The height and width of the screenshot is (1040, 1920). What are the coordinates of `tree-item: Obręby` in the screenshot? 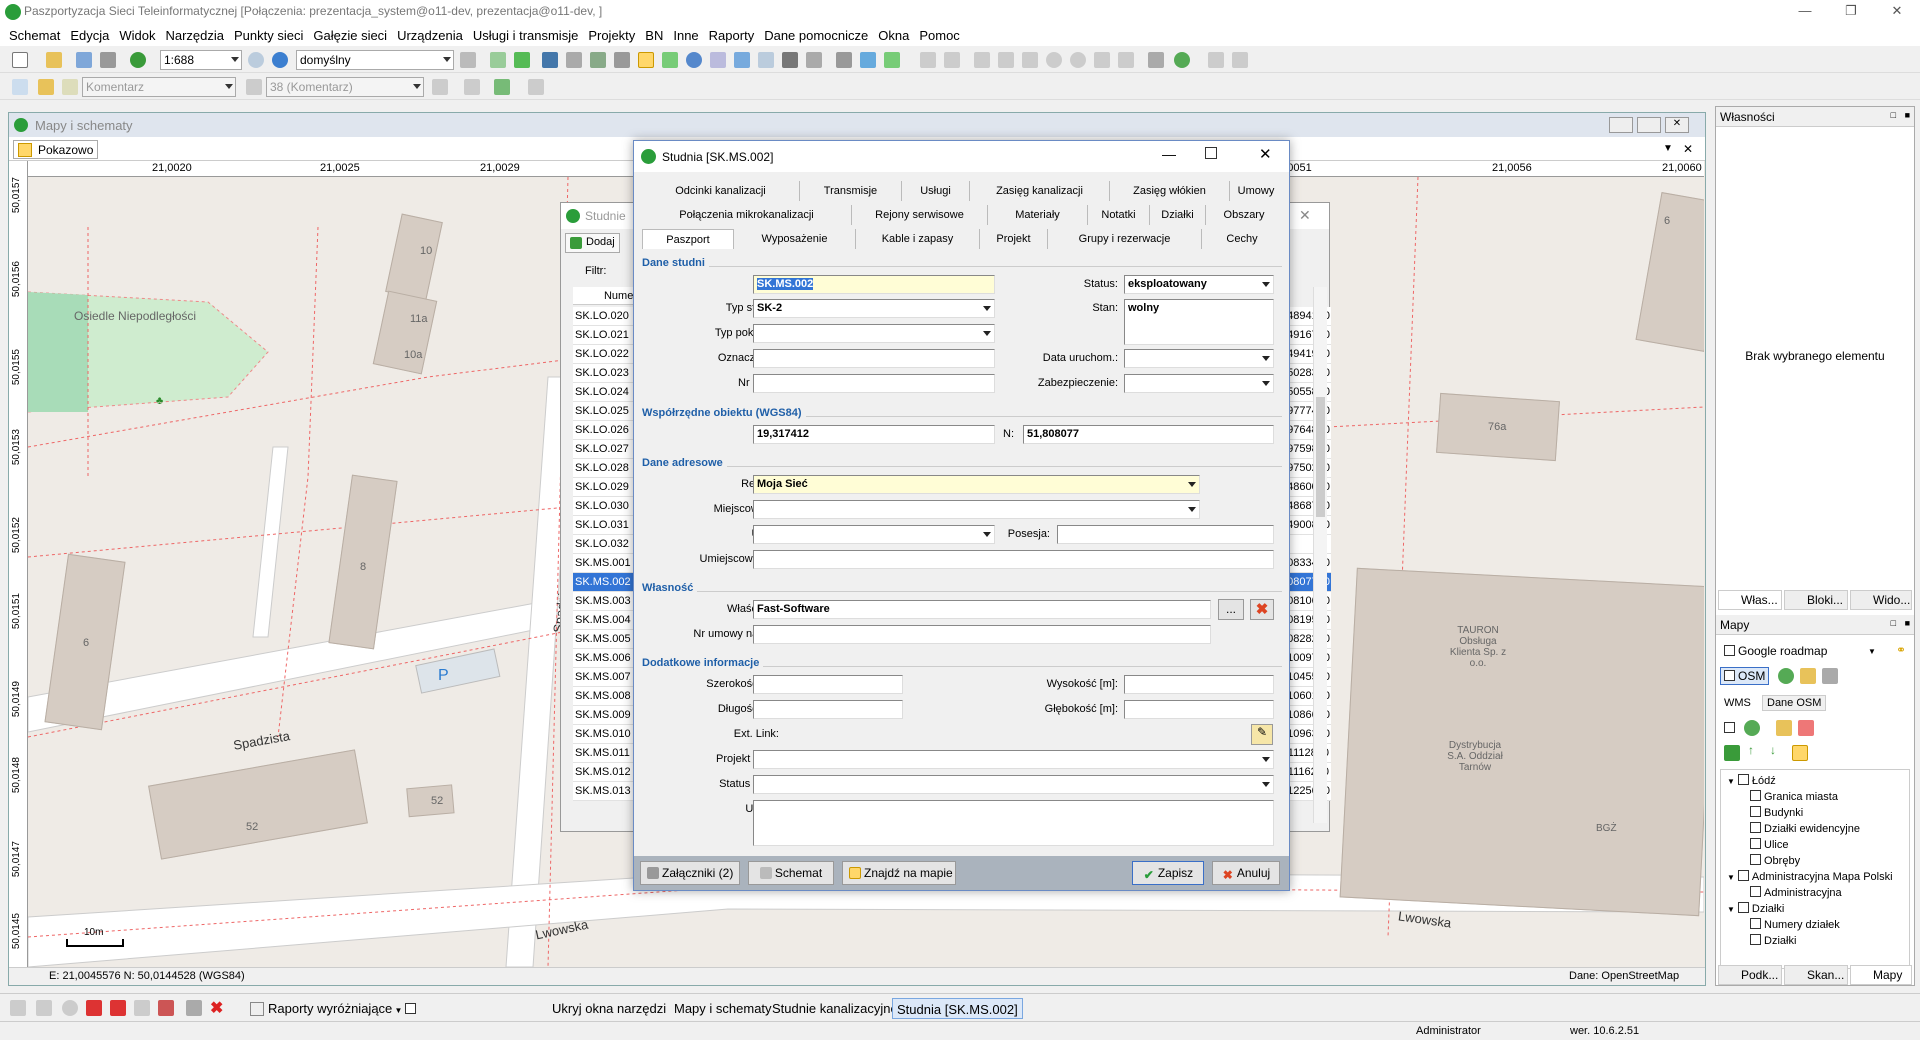 It's located at (1773, 860).